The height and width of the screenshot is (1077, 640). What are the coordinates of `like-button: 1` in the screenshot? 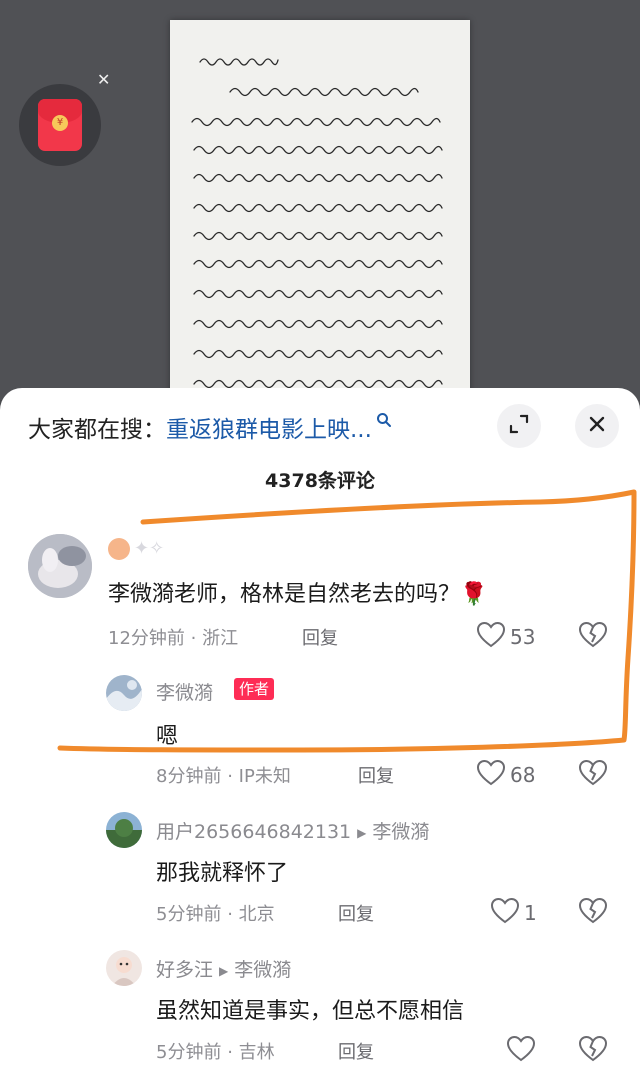 It's located at (513, 913).